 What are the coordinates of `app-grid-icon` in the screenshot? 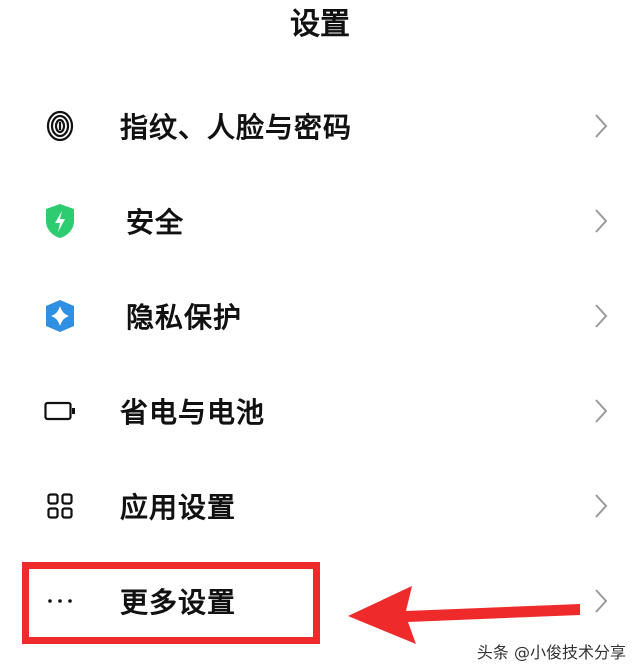 It's located at (60, 506).